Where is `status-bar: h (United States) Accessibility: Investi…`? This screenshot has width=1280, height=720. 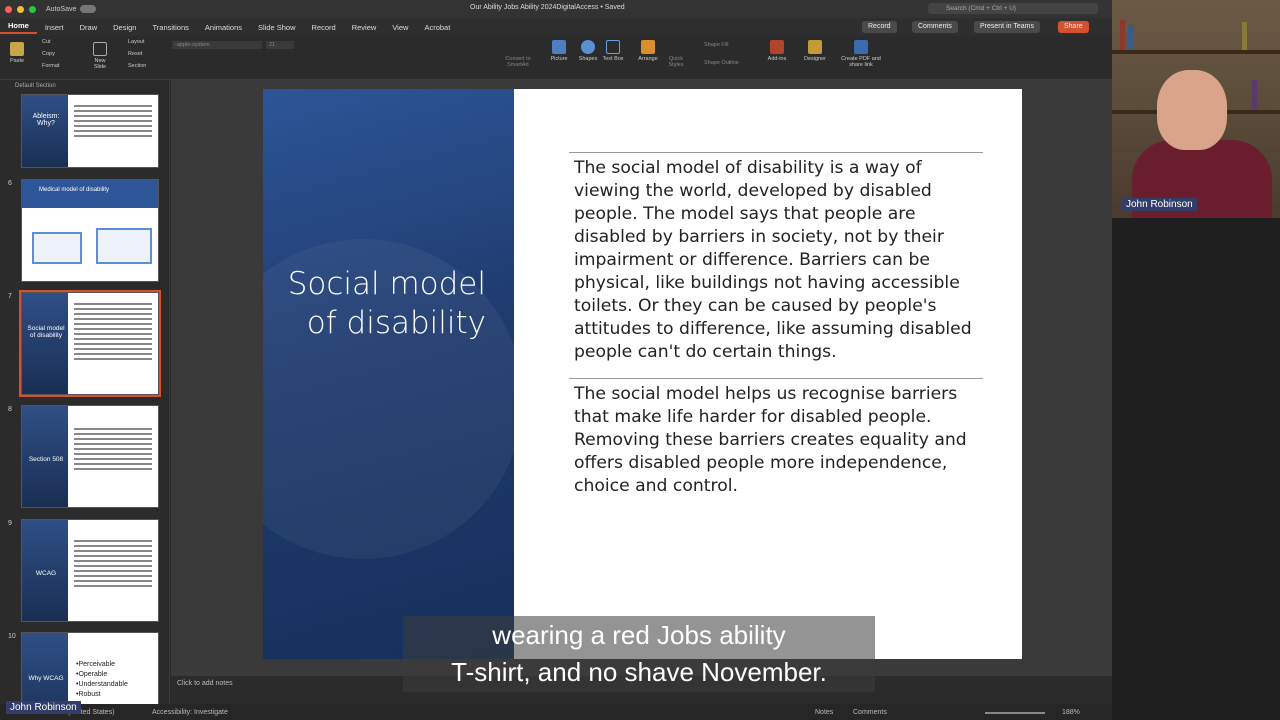
status-bar: h (United States) Accessibility: Investi… is located at coordinates (556, 712).